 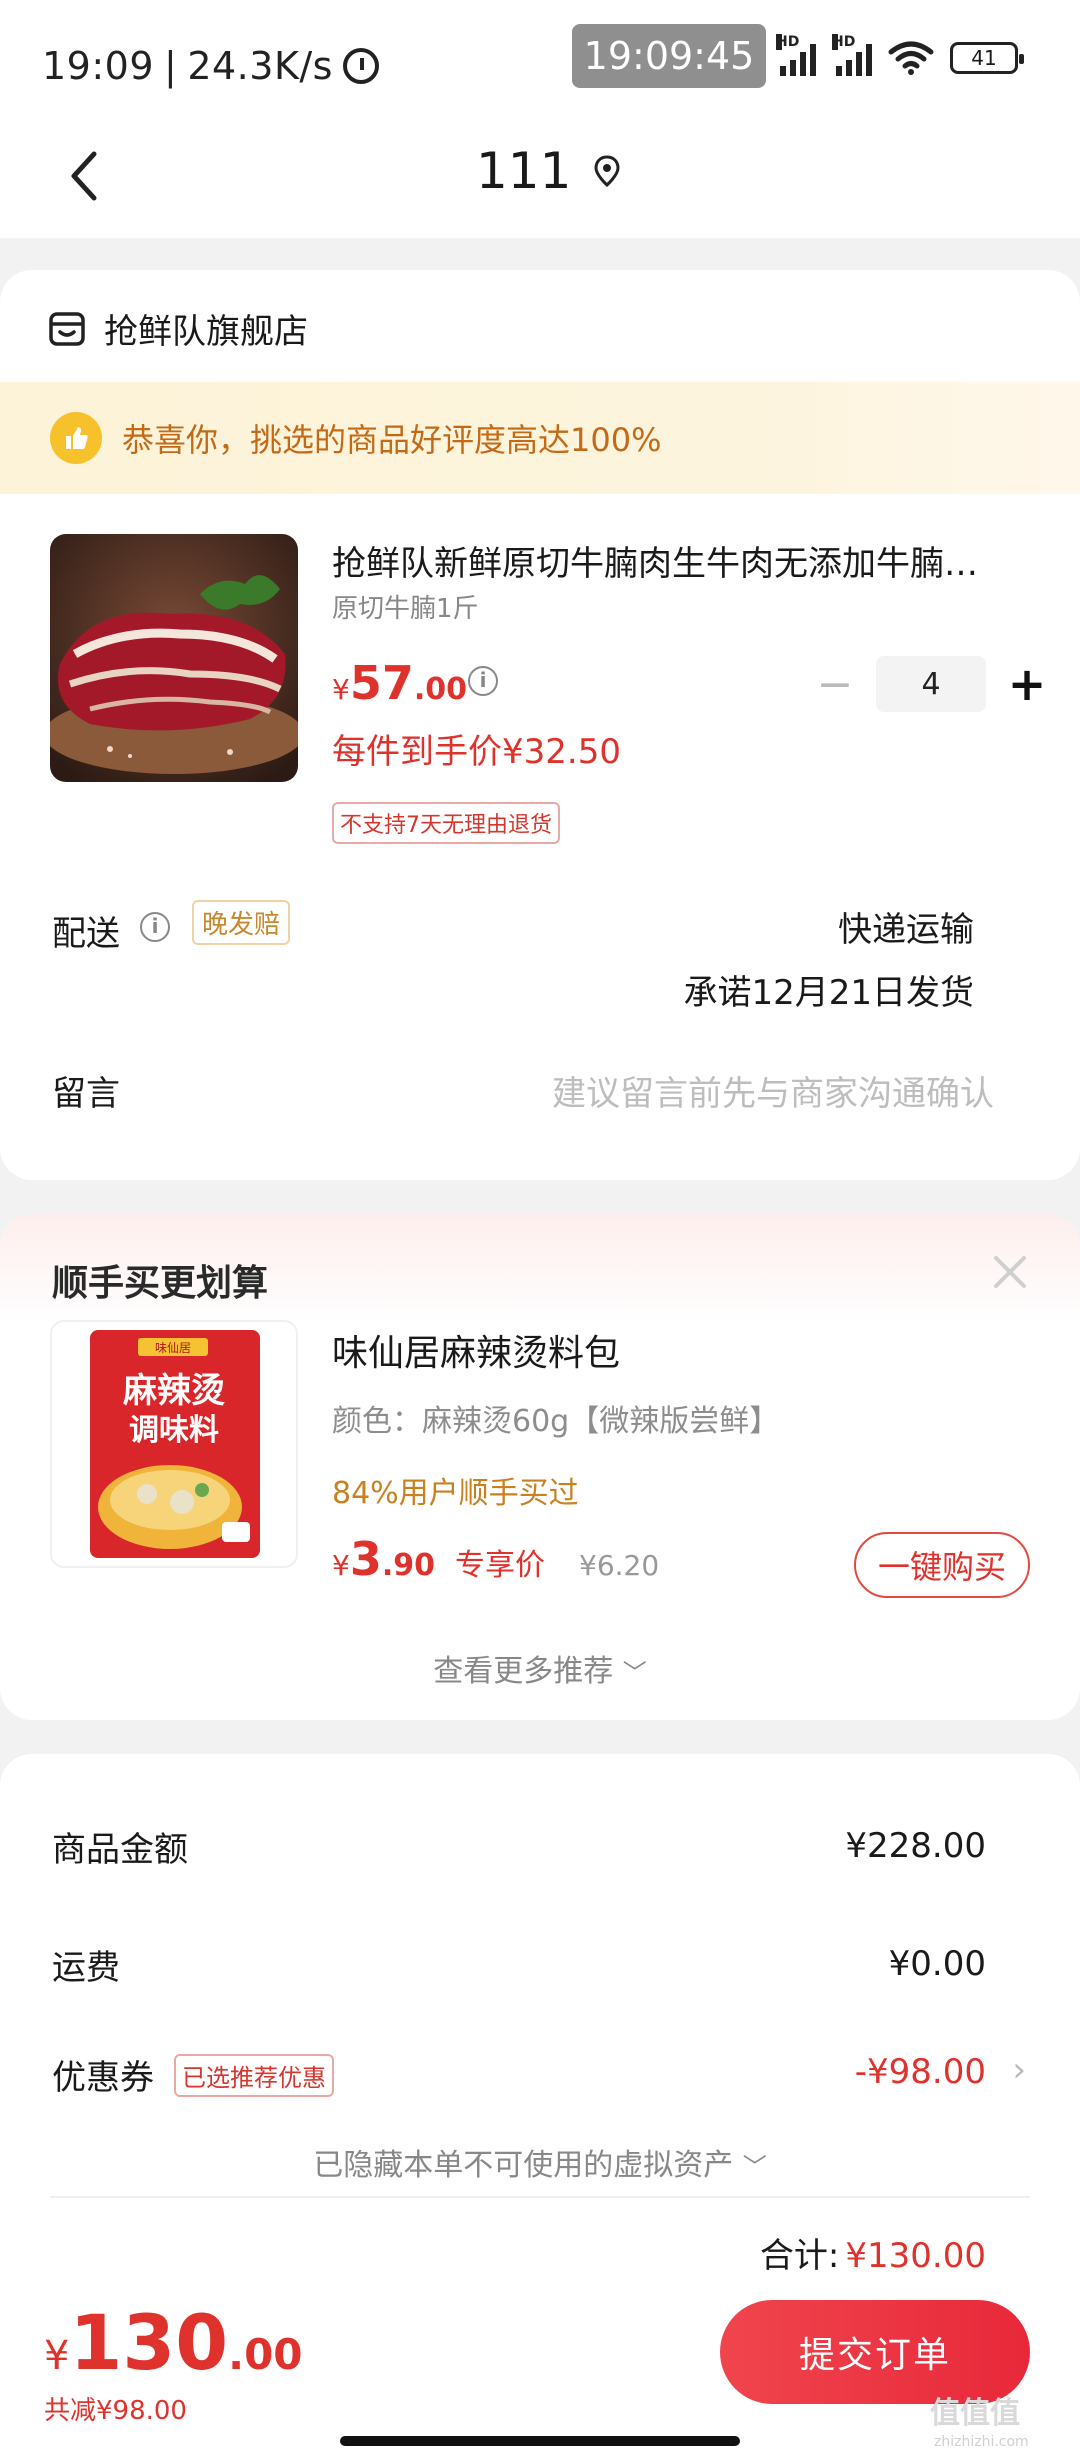 What do you see at coordinates (405, 606) in the screenshot?
I see `product-spec: 原切牛腩1斤` at bounding box center [405, 606].